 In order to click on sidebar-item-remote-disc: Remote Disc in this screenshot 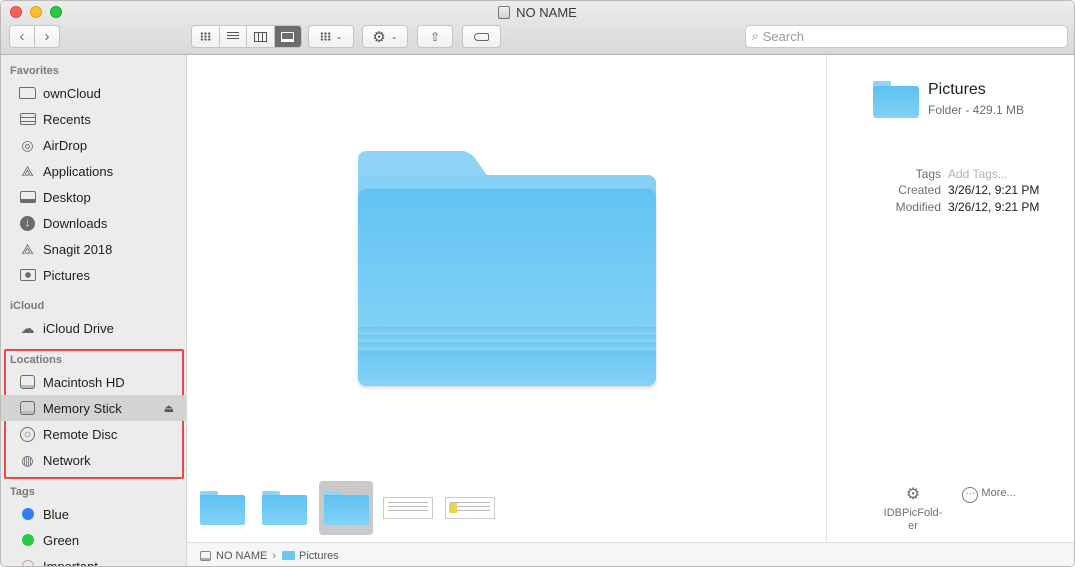, I will do `click(93, 434)`.